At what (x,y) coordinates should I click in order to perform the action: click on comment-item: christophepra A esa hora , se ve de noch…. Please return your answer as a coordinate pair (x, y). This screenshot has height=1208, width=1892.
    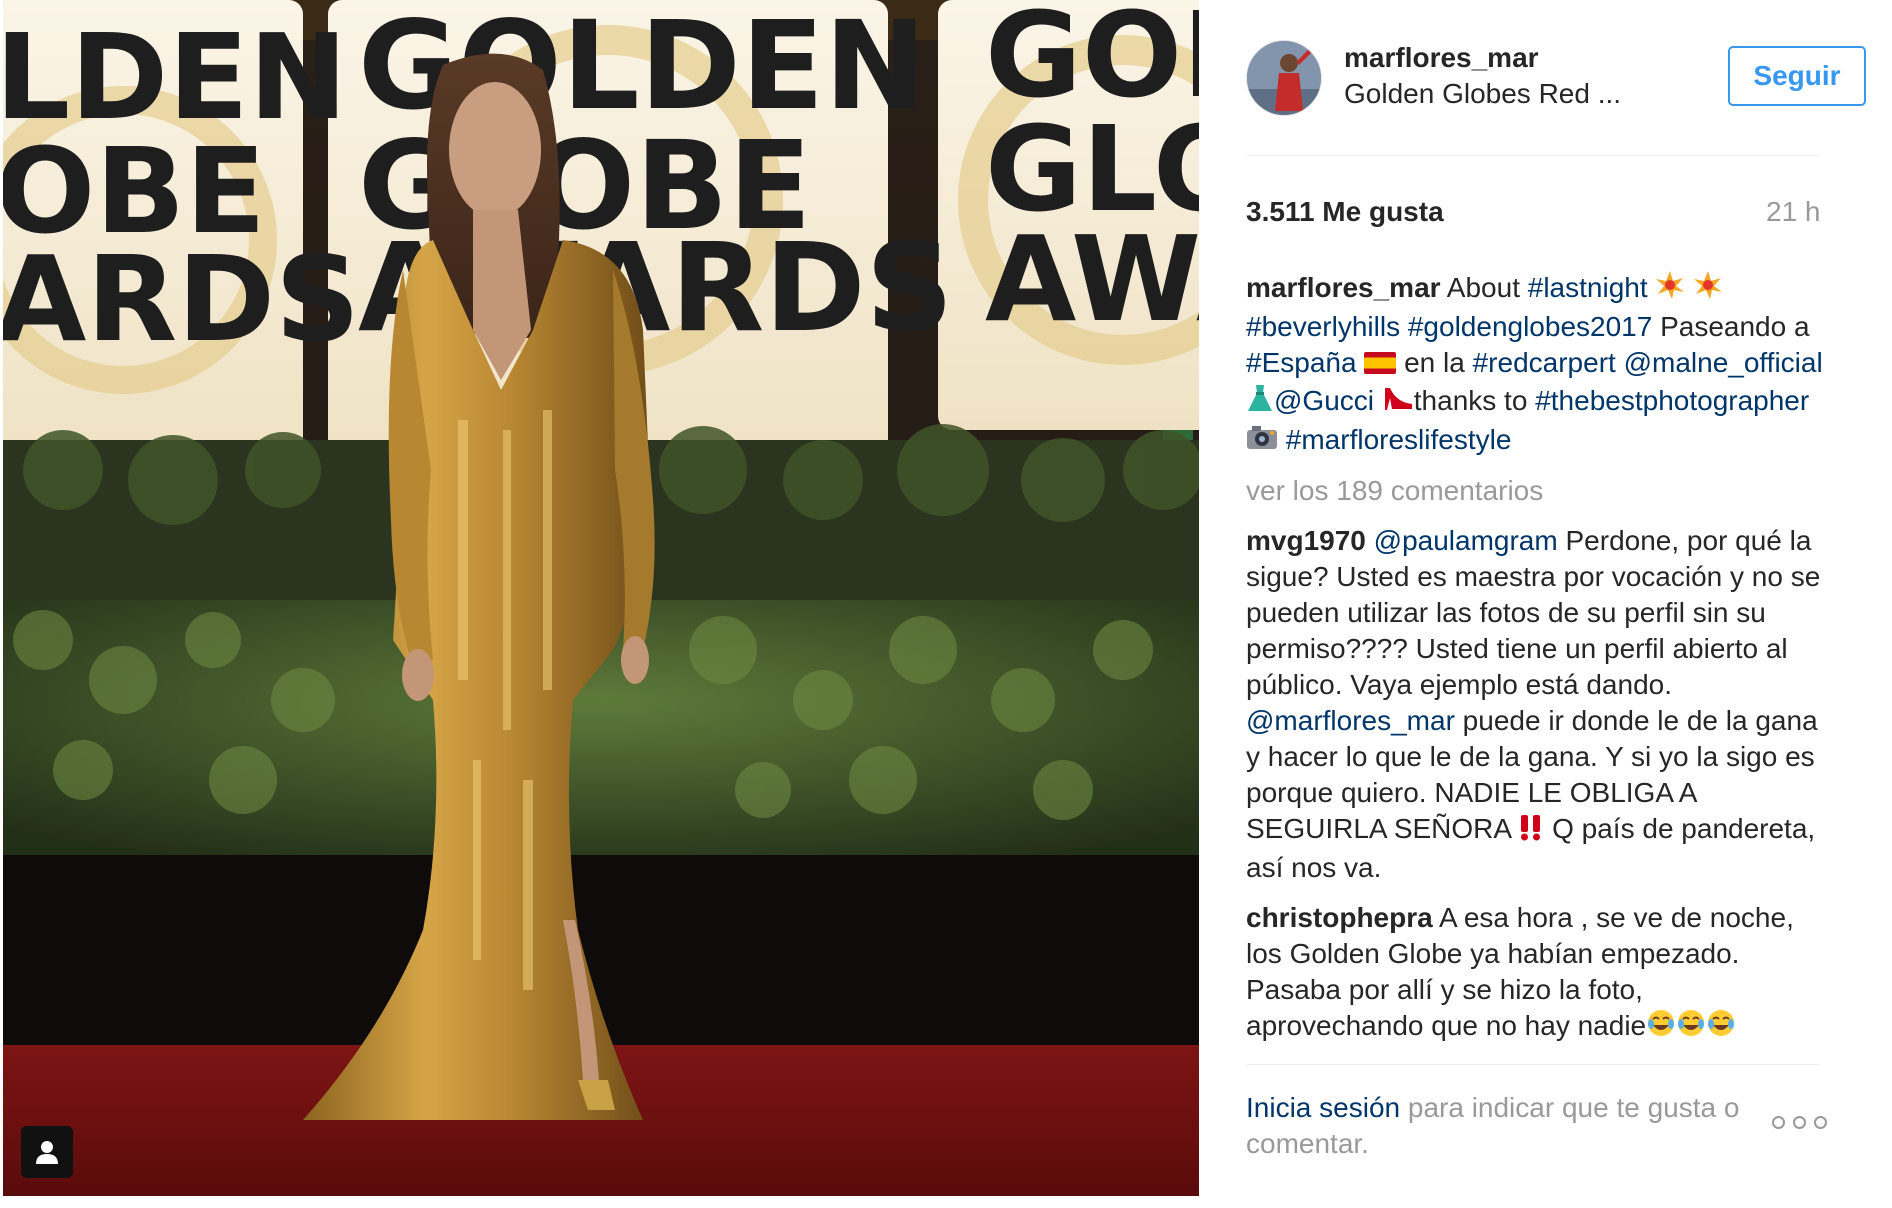
    Looking at the image, I should click on (1535, 973).